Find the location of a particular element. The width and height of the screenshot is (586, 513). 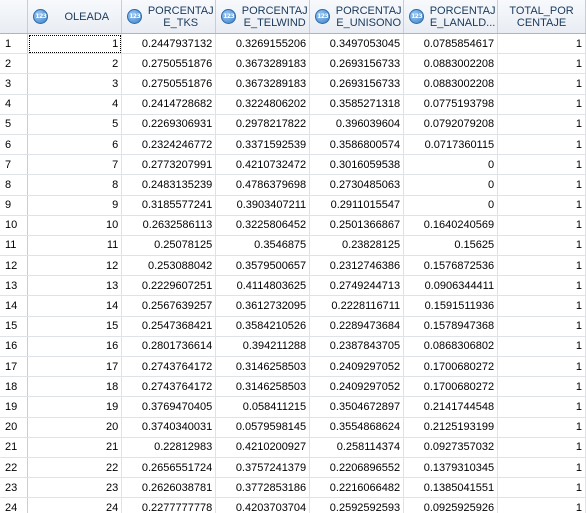

column-header-porcentaje-tks: 123 PORCENTAJ E_TKS is located at coordinates (169, 17).